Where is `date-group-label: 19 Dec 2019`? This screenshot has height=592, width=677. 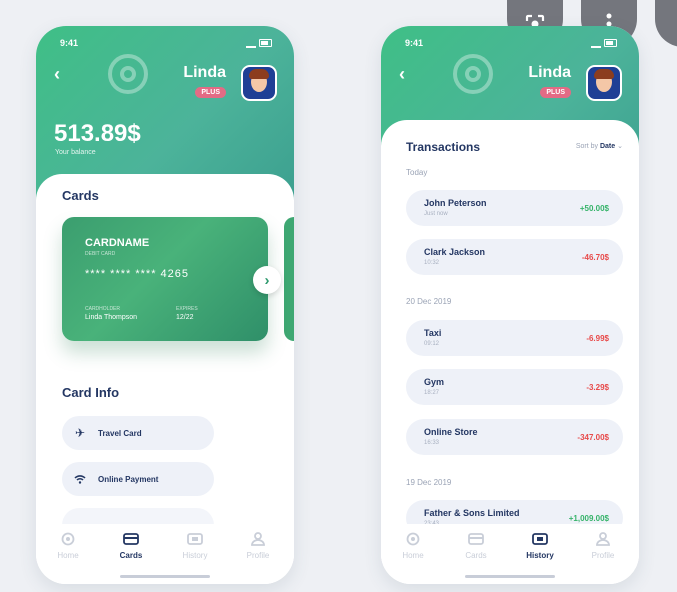 date-group-label: 19 Dec 2019 is located at coordinates (429, 482).